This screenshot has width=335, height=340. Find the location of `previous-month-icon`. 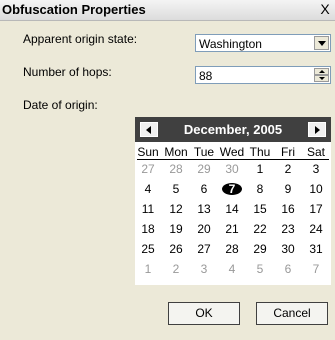

previous-month-icon is located at coordinates (149, 129).